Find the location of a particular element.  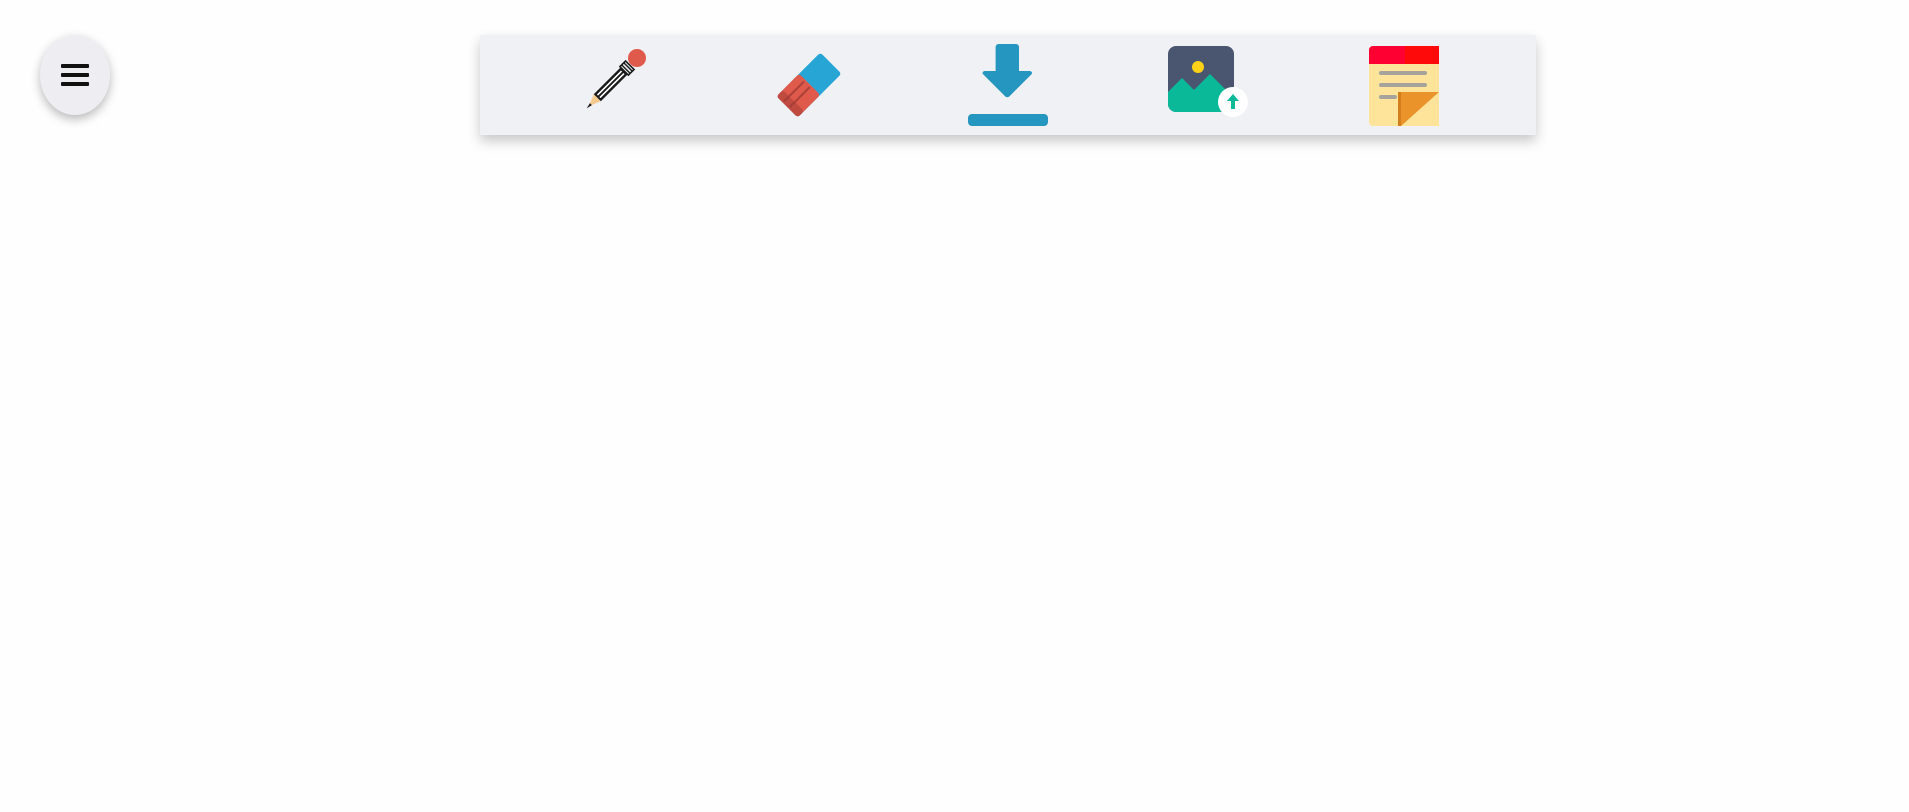

pencil-tool-button is located at coordinates (610, 85).